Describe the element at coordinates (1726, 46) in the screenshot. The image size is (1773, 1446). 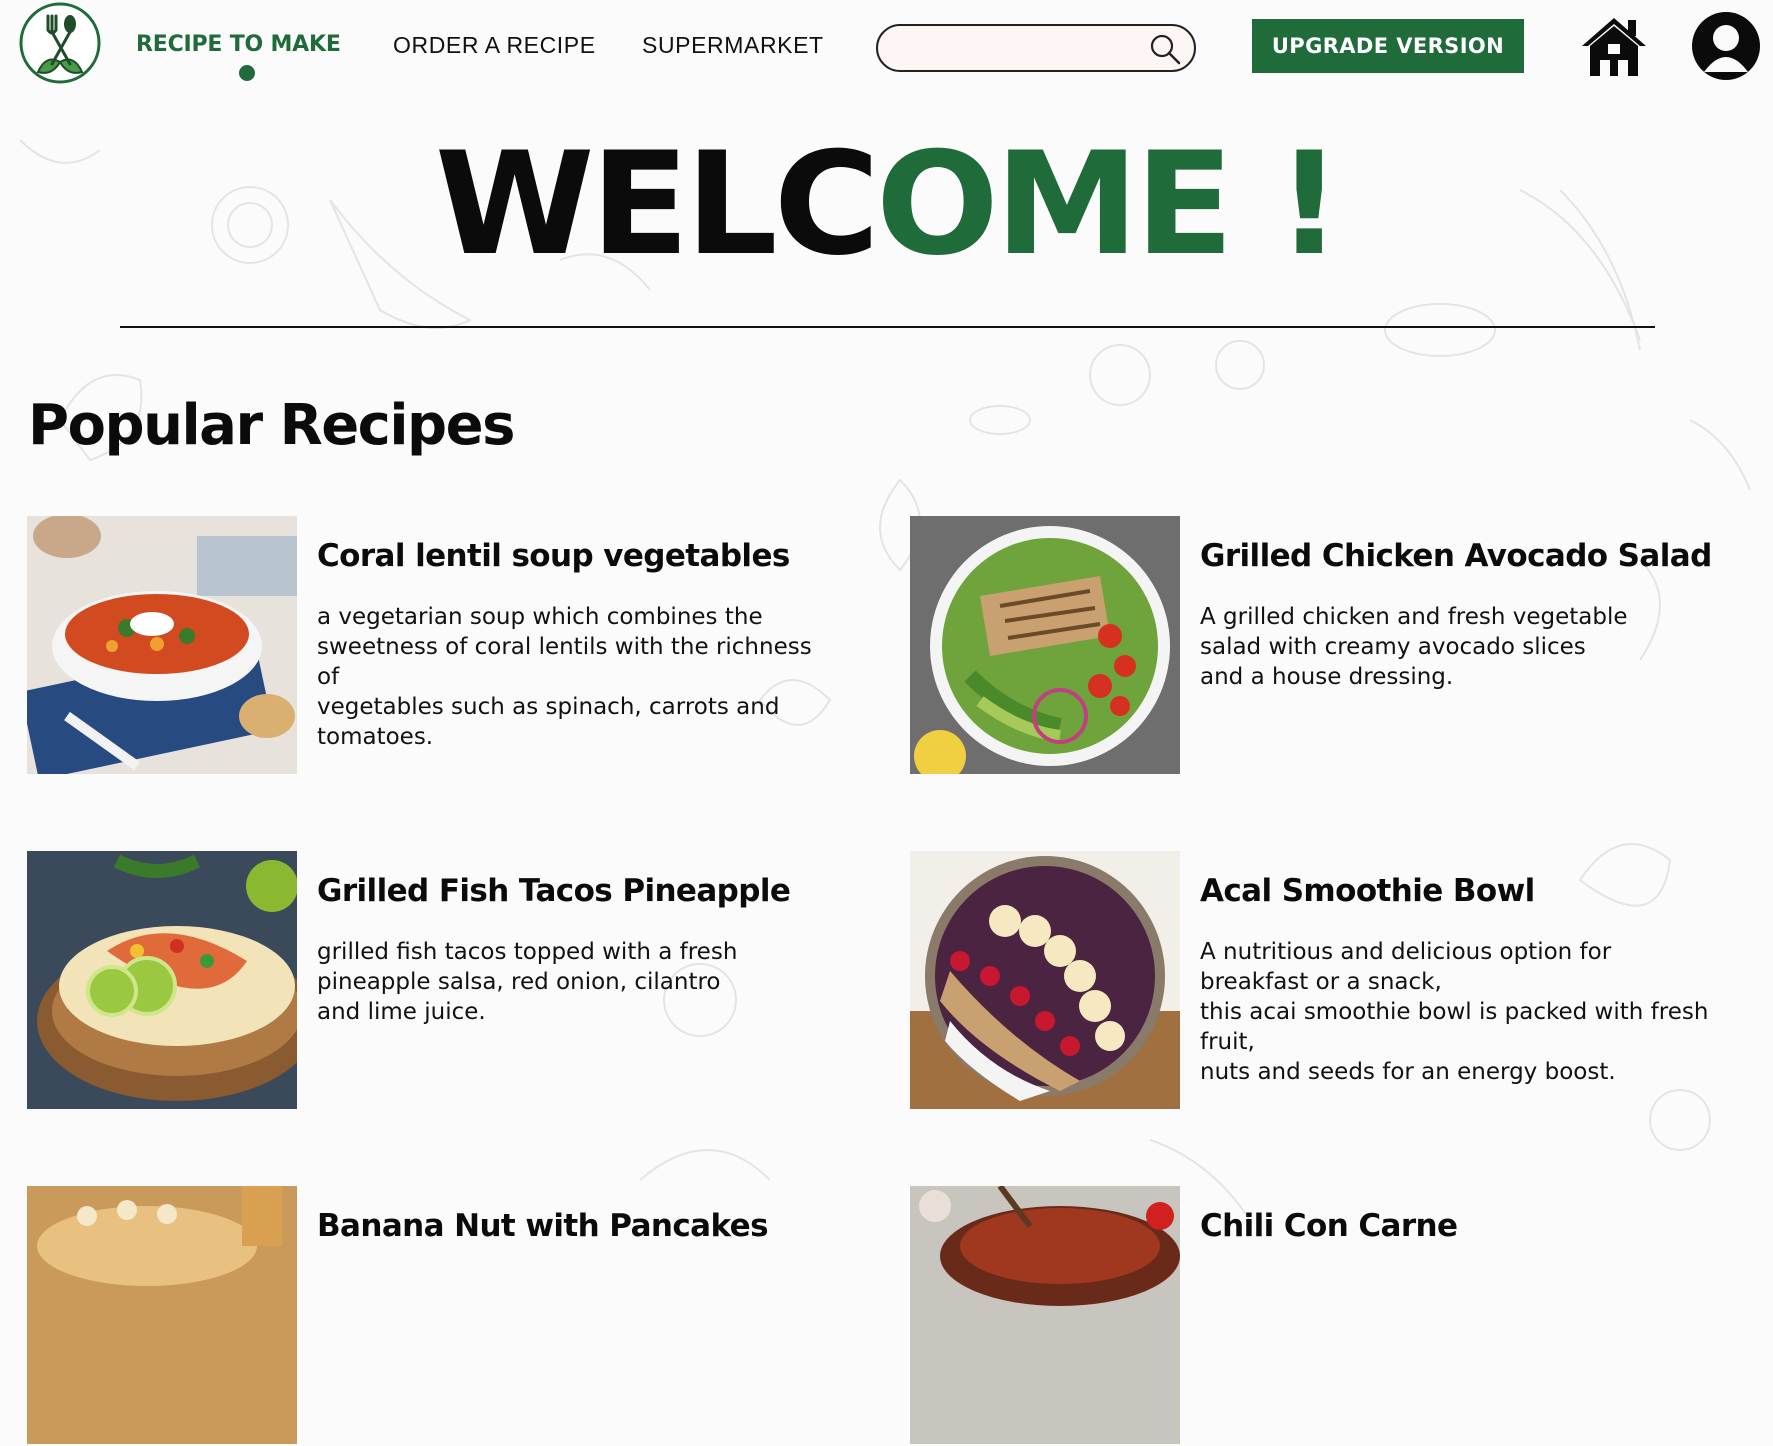
I see `user-icon` at that location.